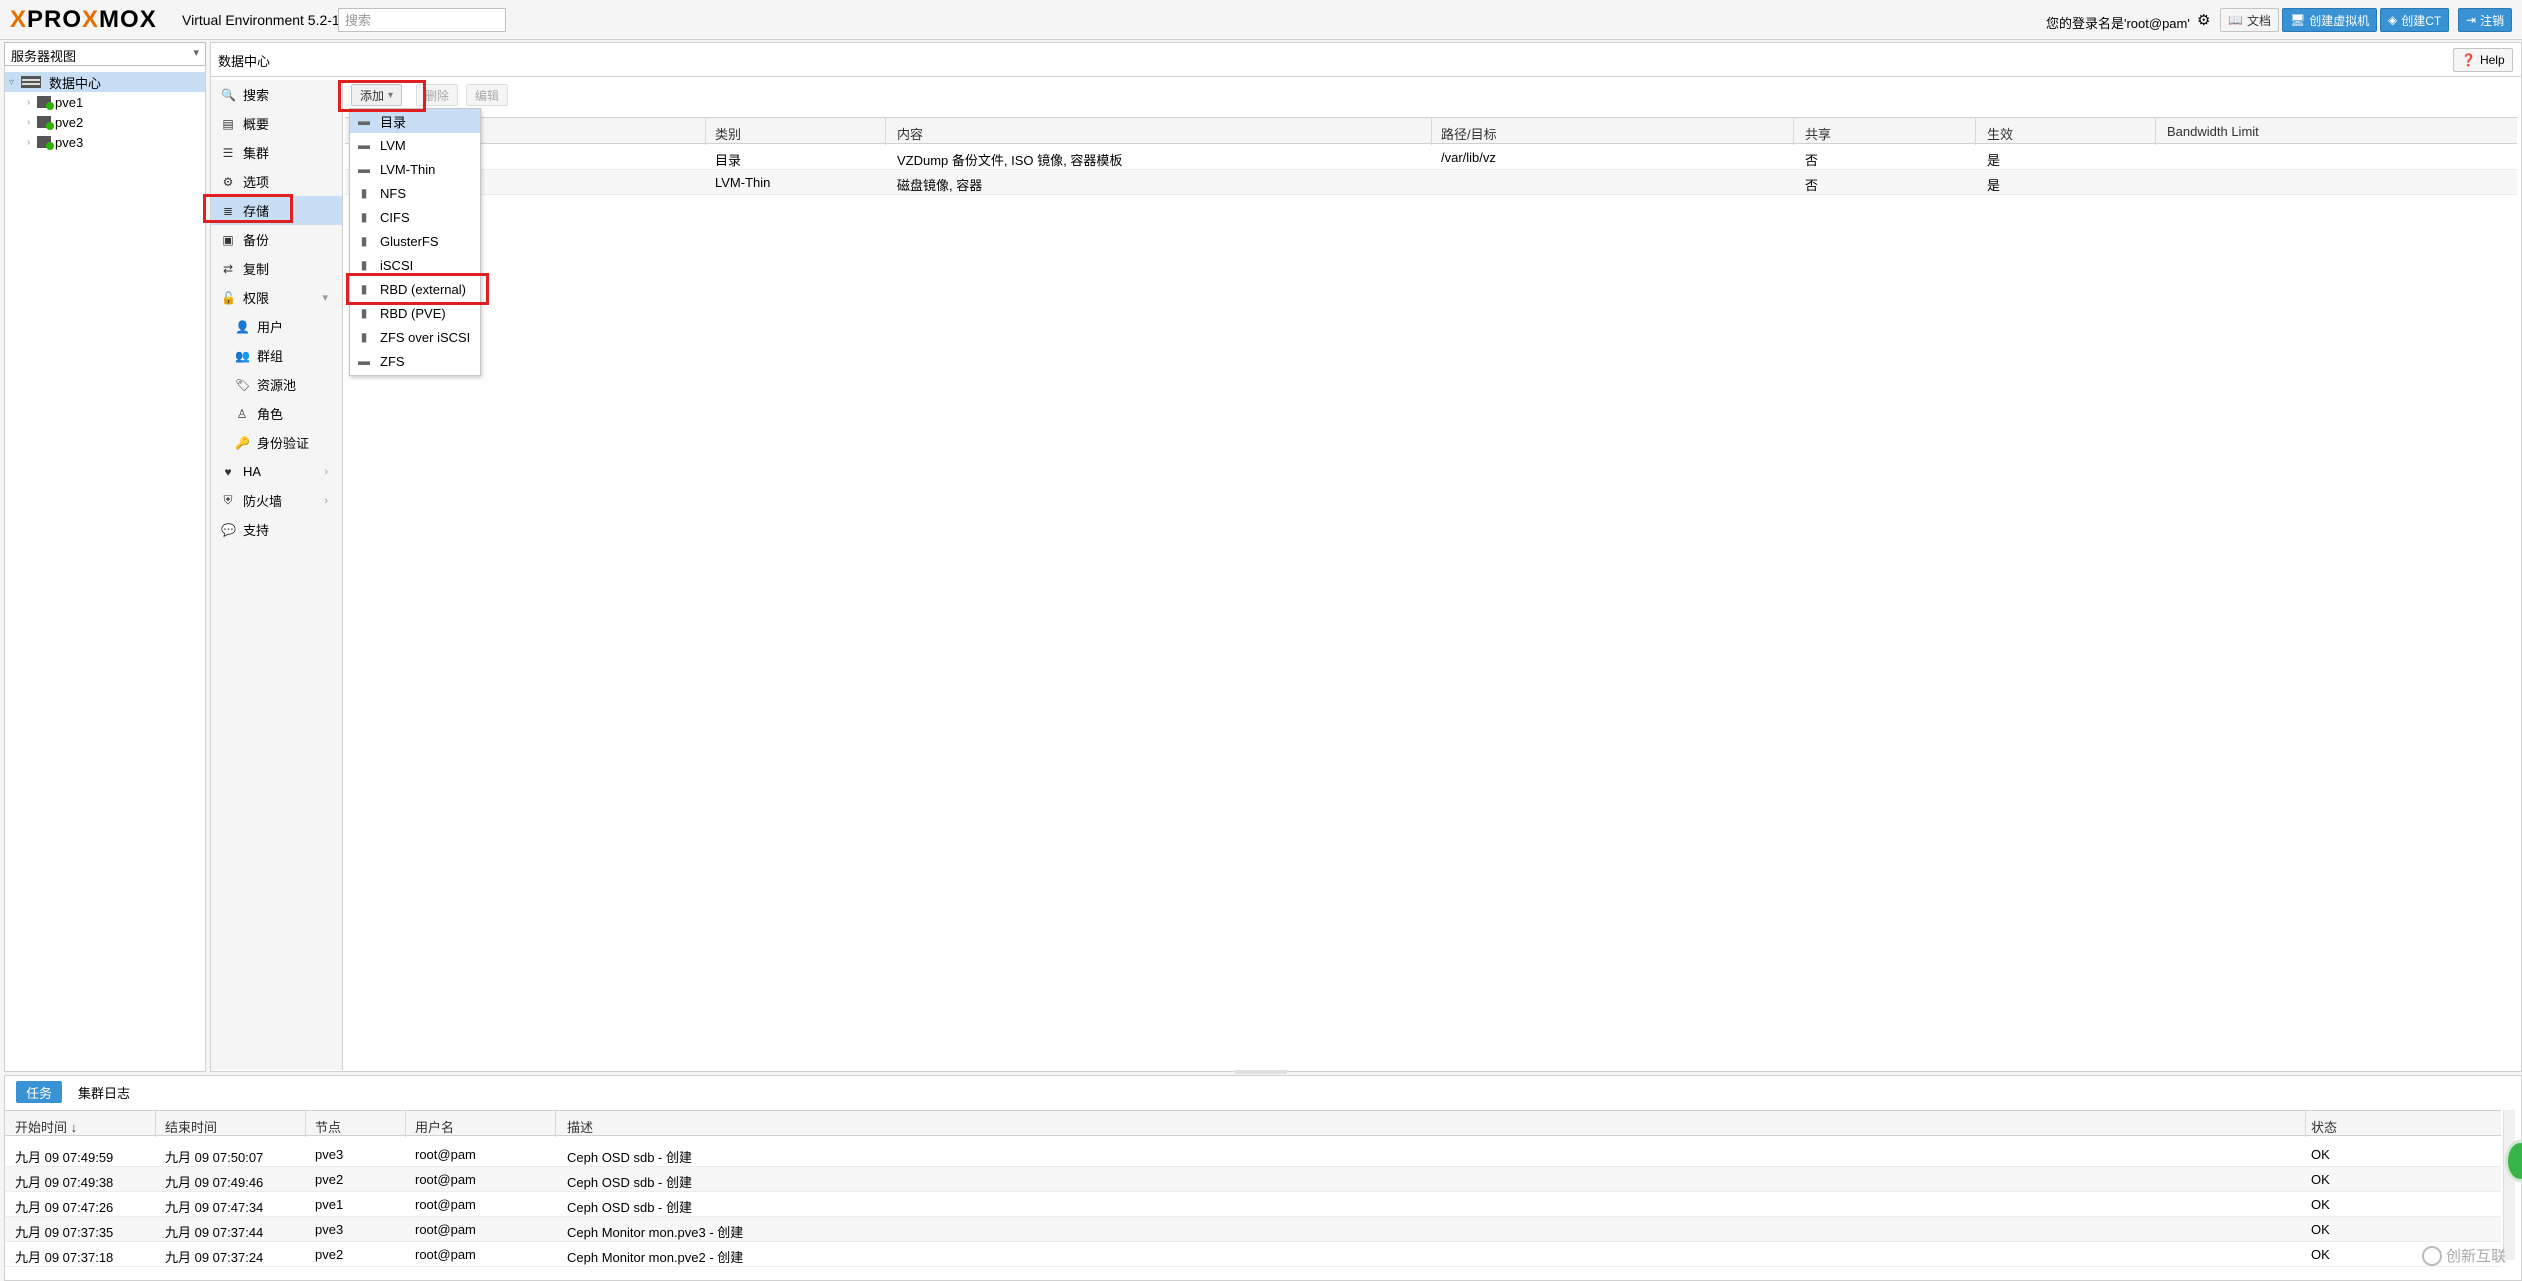 This screenshot has width=2522, height=1281. Describe the element at coordinates (2249, 20) in the screenshot. I see `docs-button: 📖 文档` at that location.